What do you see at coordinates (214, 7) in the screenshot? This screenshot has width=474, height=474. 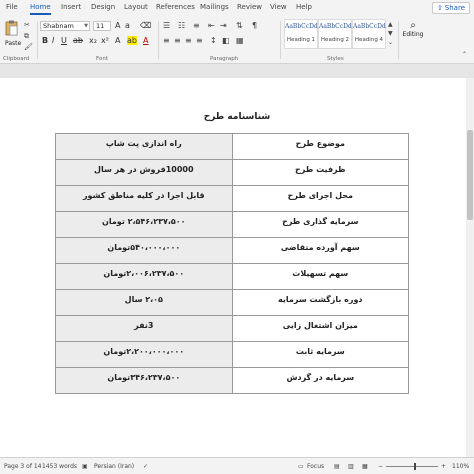 I see `tab-mailings: Mailings` at bounding box center [214, 7].